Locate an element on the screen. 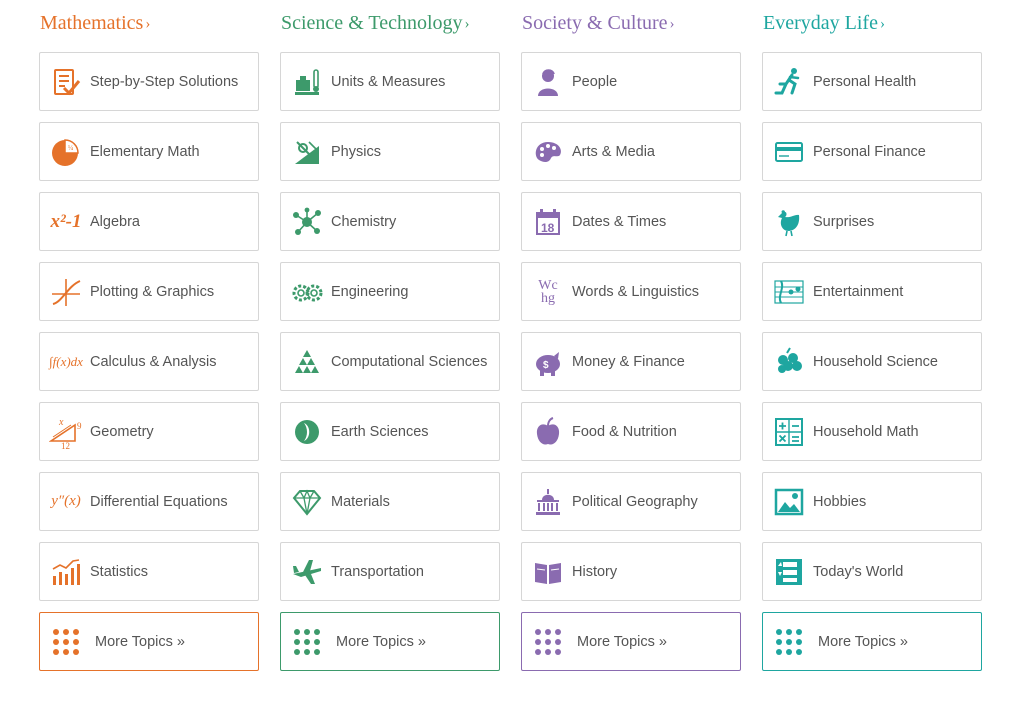 Image resolution: width=1036 pixels, height=709 pixels. topic-tile-elementary-math: ¼ Elementary Math is located at coordinates (149, 151).